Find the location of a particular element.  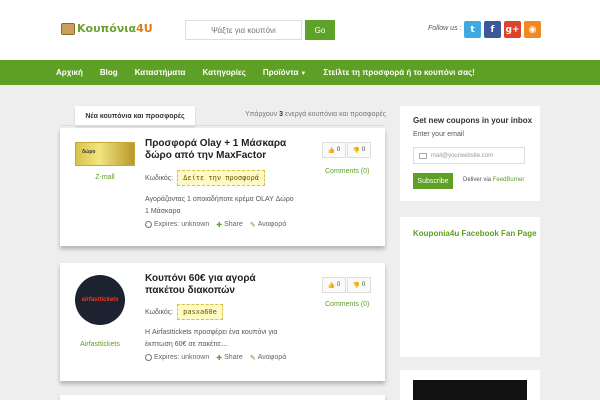

coupon-title: Κουπόνι 60€ για αγορά πακέτου διακοπών is located at coordinates (220, 285).